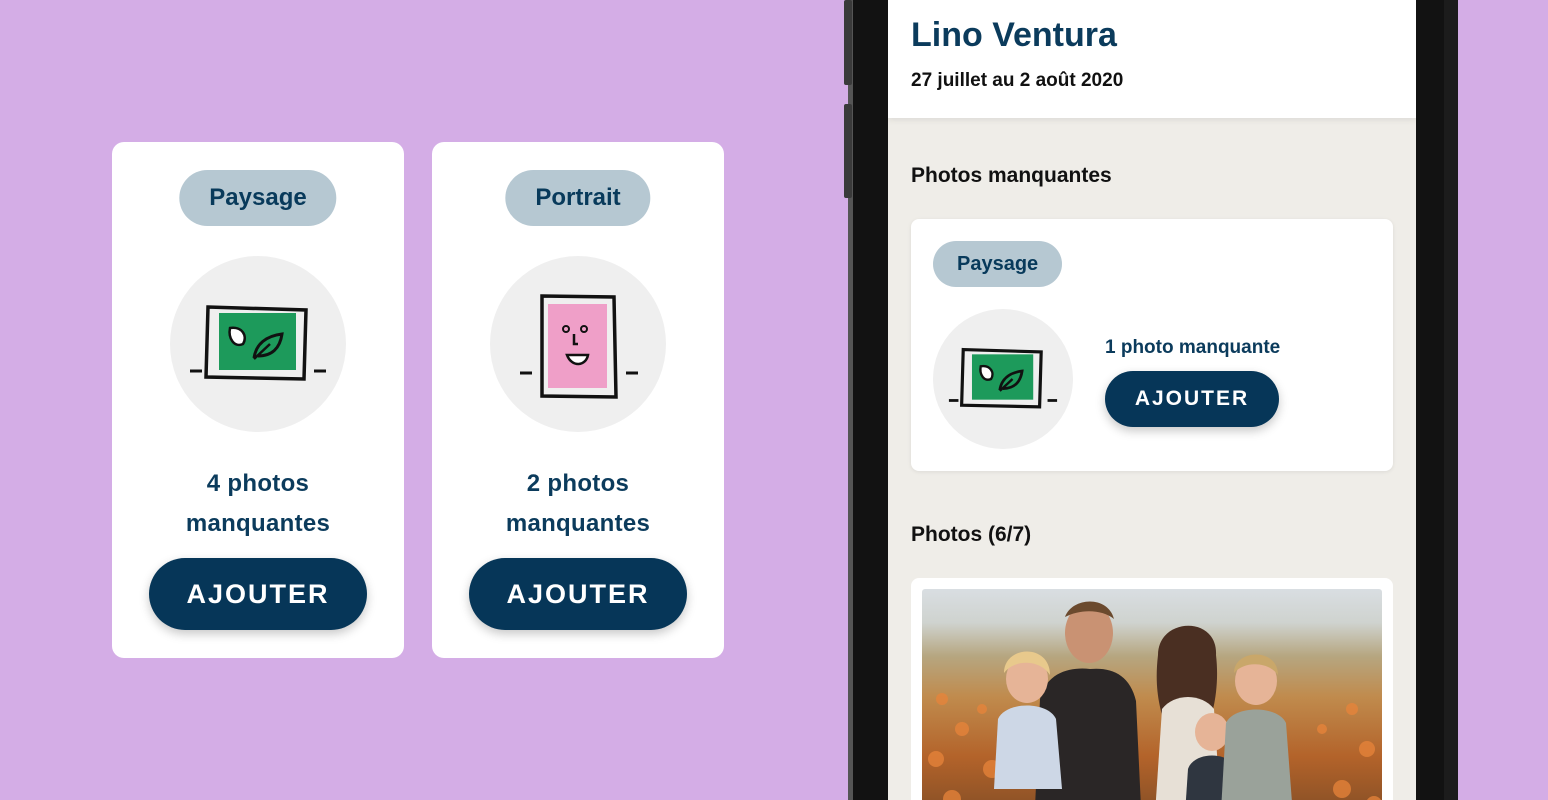 The height and width of the screenshot is (800, 1548). Describe the element at coordinates (1193, 347) in the screenshot. I see `missing-count: 1 photo manquante` at that location.